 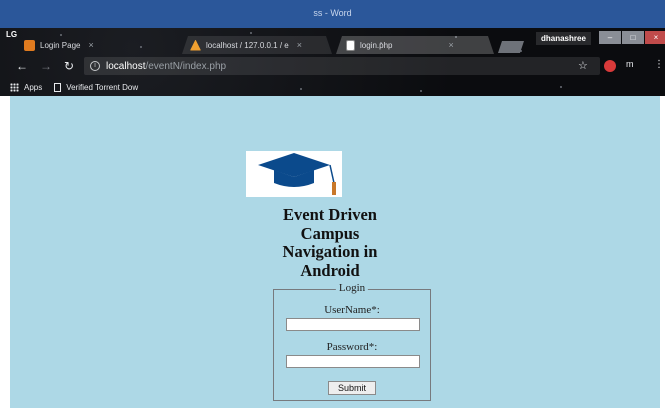 I want to click on title-line: Event Driven, so click(x=330, y=214).